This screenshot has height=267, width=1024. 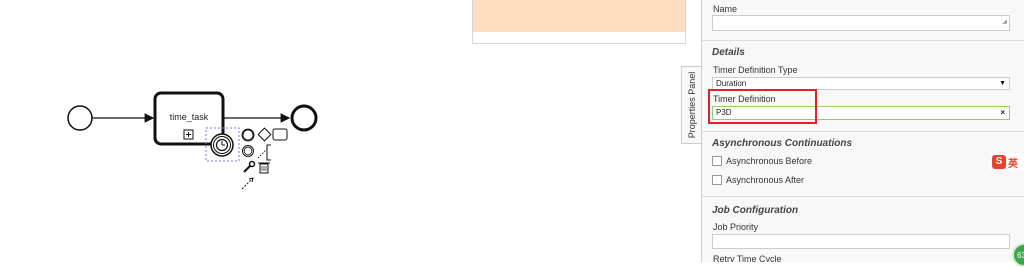 I want to click on retry-time-cycle-label: Retry Time Cycle, so click(x=747, y=258).